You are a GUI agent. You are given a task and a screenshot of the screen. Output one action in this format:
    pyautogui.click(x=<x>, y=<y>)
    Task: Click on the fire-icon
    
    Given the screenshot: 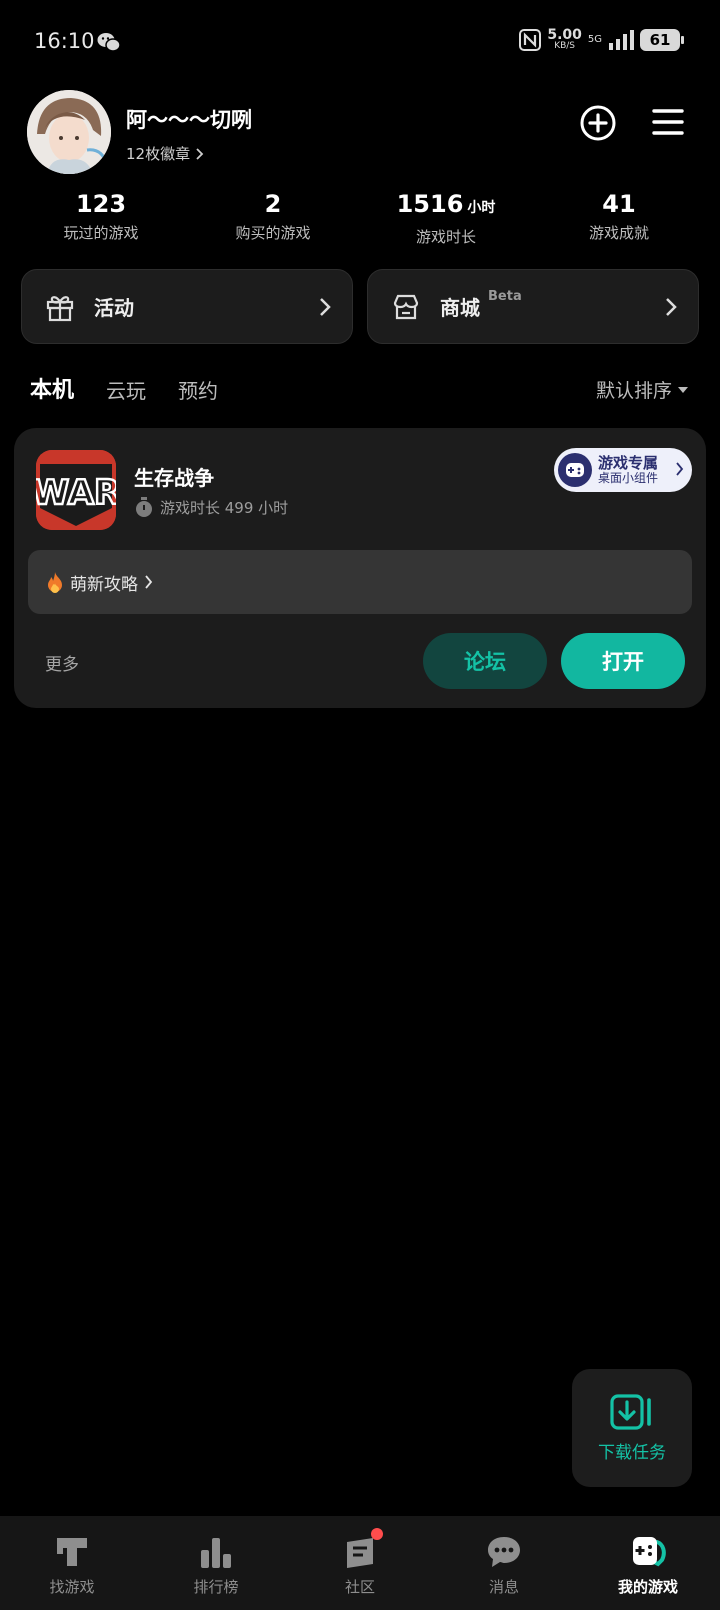 What is the action you would take?
    pyautogui.click(x=55, y=582)
    